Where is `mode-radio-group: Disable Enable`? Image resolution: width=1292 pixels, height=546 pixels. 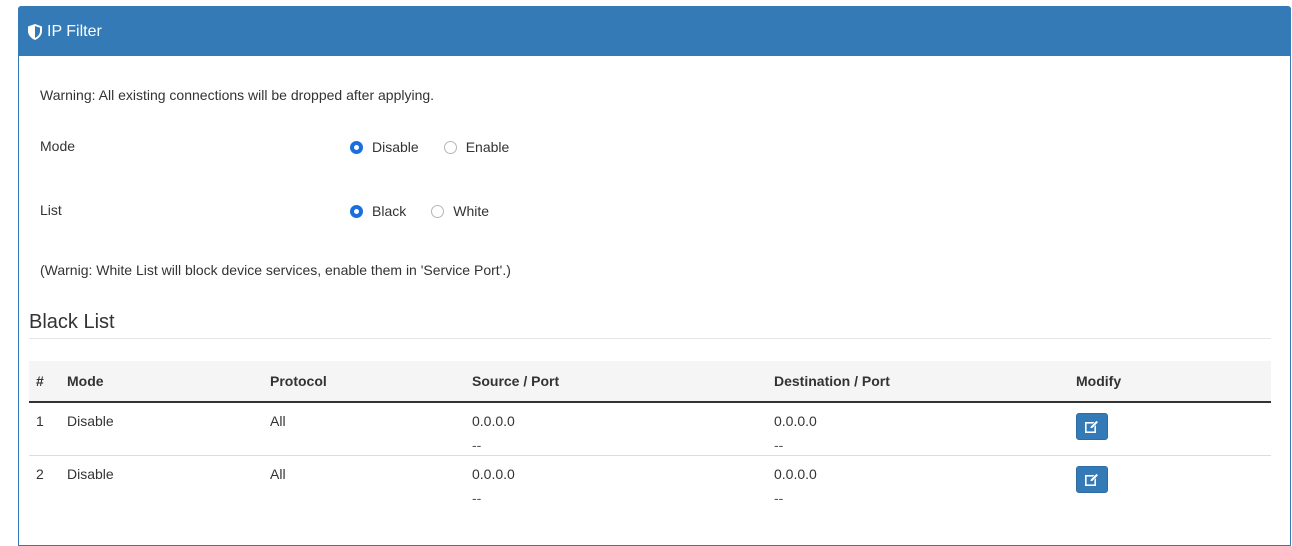
mode-radio-group: Disable Enable is located at coordinates (442, 147).